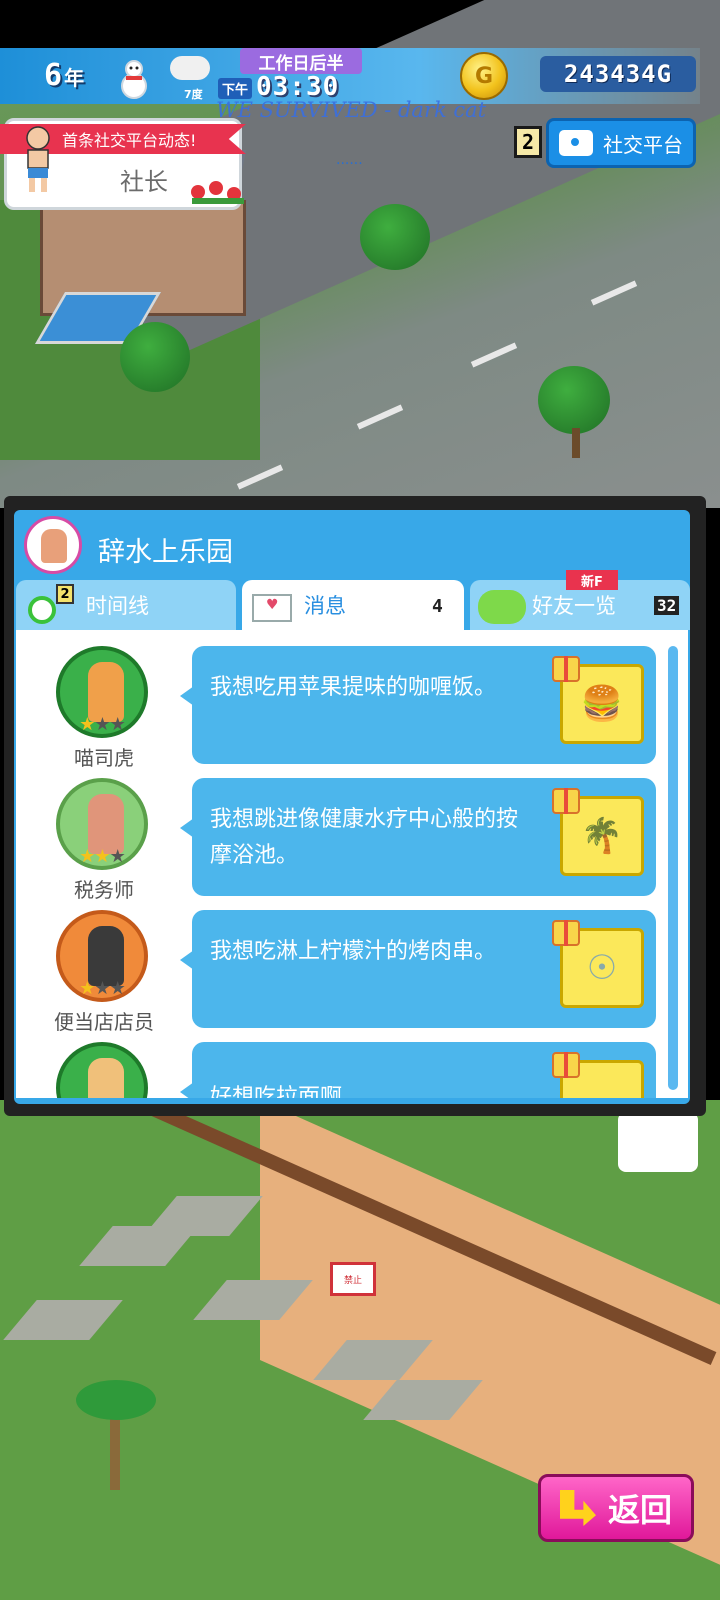 This screenshot has width=720, height=1600. What do you see at coordinates (639, 1510) in the screenshot?
I see `return-label: 返回` at bounding box center [639, 1510].